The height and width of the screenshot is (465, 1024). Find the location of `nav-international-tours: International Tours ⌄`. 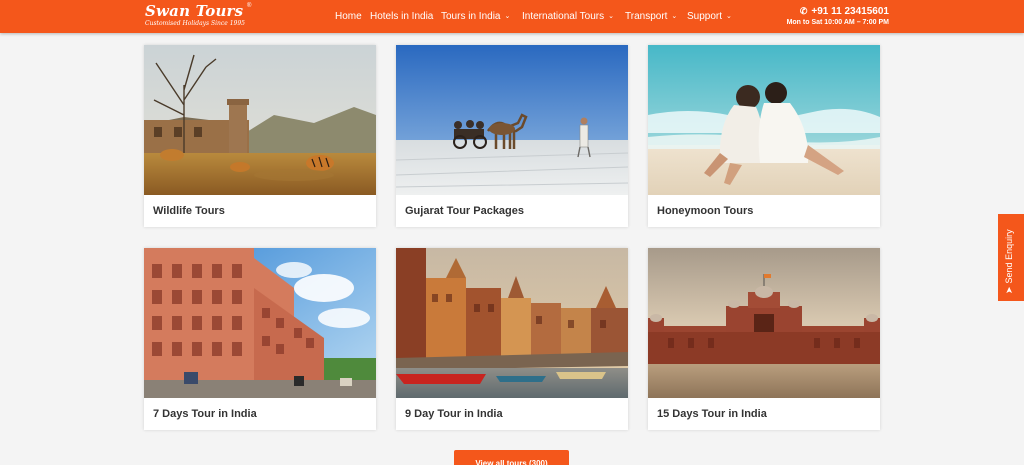

nav-international-tours: International Tours ⌄ is located at coordinates (568, 16).